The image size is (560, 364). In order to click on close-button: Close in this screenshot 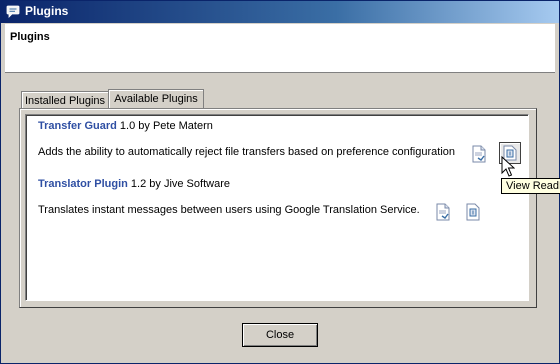, I will do `click(280, 335)`.